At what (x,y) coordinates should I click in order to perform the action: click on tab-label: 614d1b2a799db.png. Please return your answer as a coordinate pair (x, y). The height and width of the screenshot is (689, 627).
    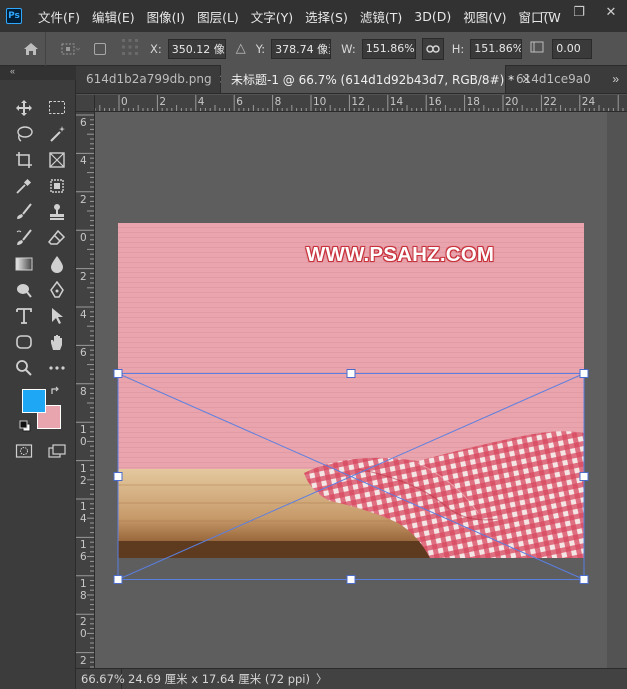
    Looking at the image, I should click on (149, 79).